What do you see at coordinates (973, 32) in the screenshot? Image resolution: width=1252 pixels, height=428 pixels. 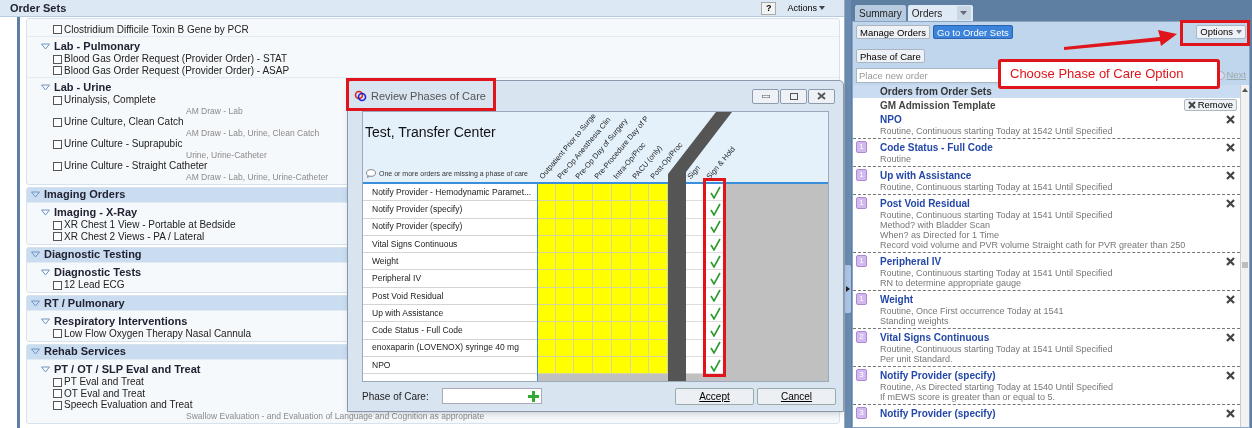 I see `go-to-order-sets-button: Go to Order Sets` at bounding box center [973, 32].